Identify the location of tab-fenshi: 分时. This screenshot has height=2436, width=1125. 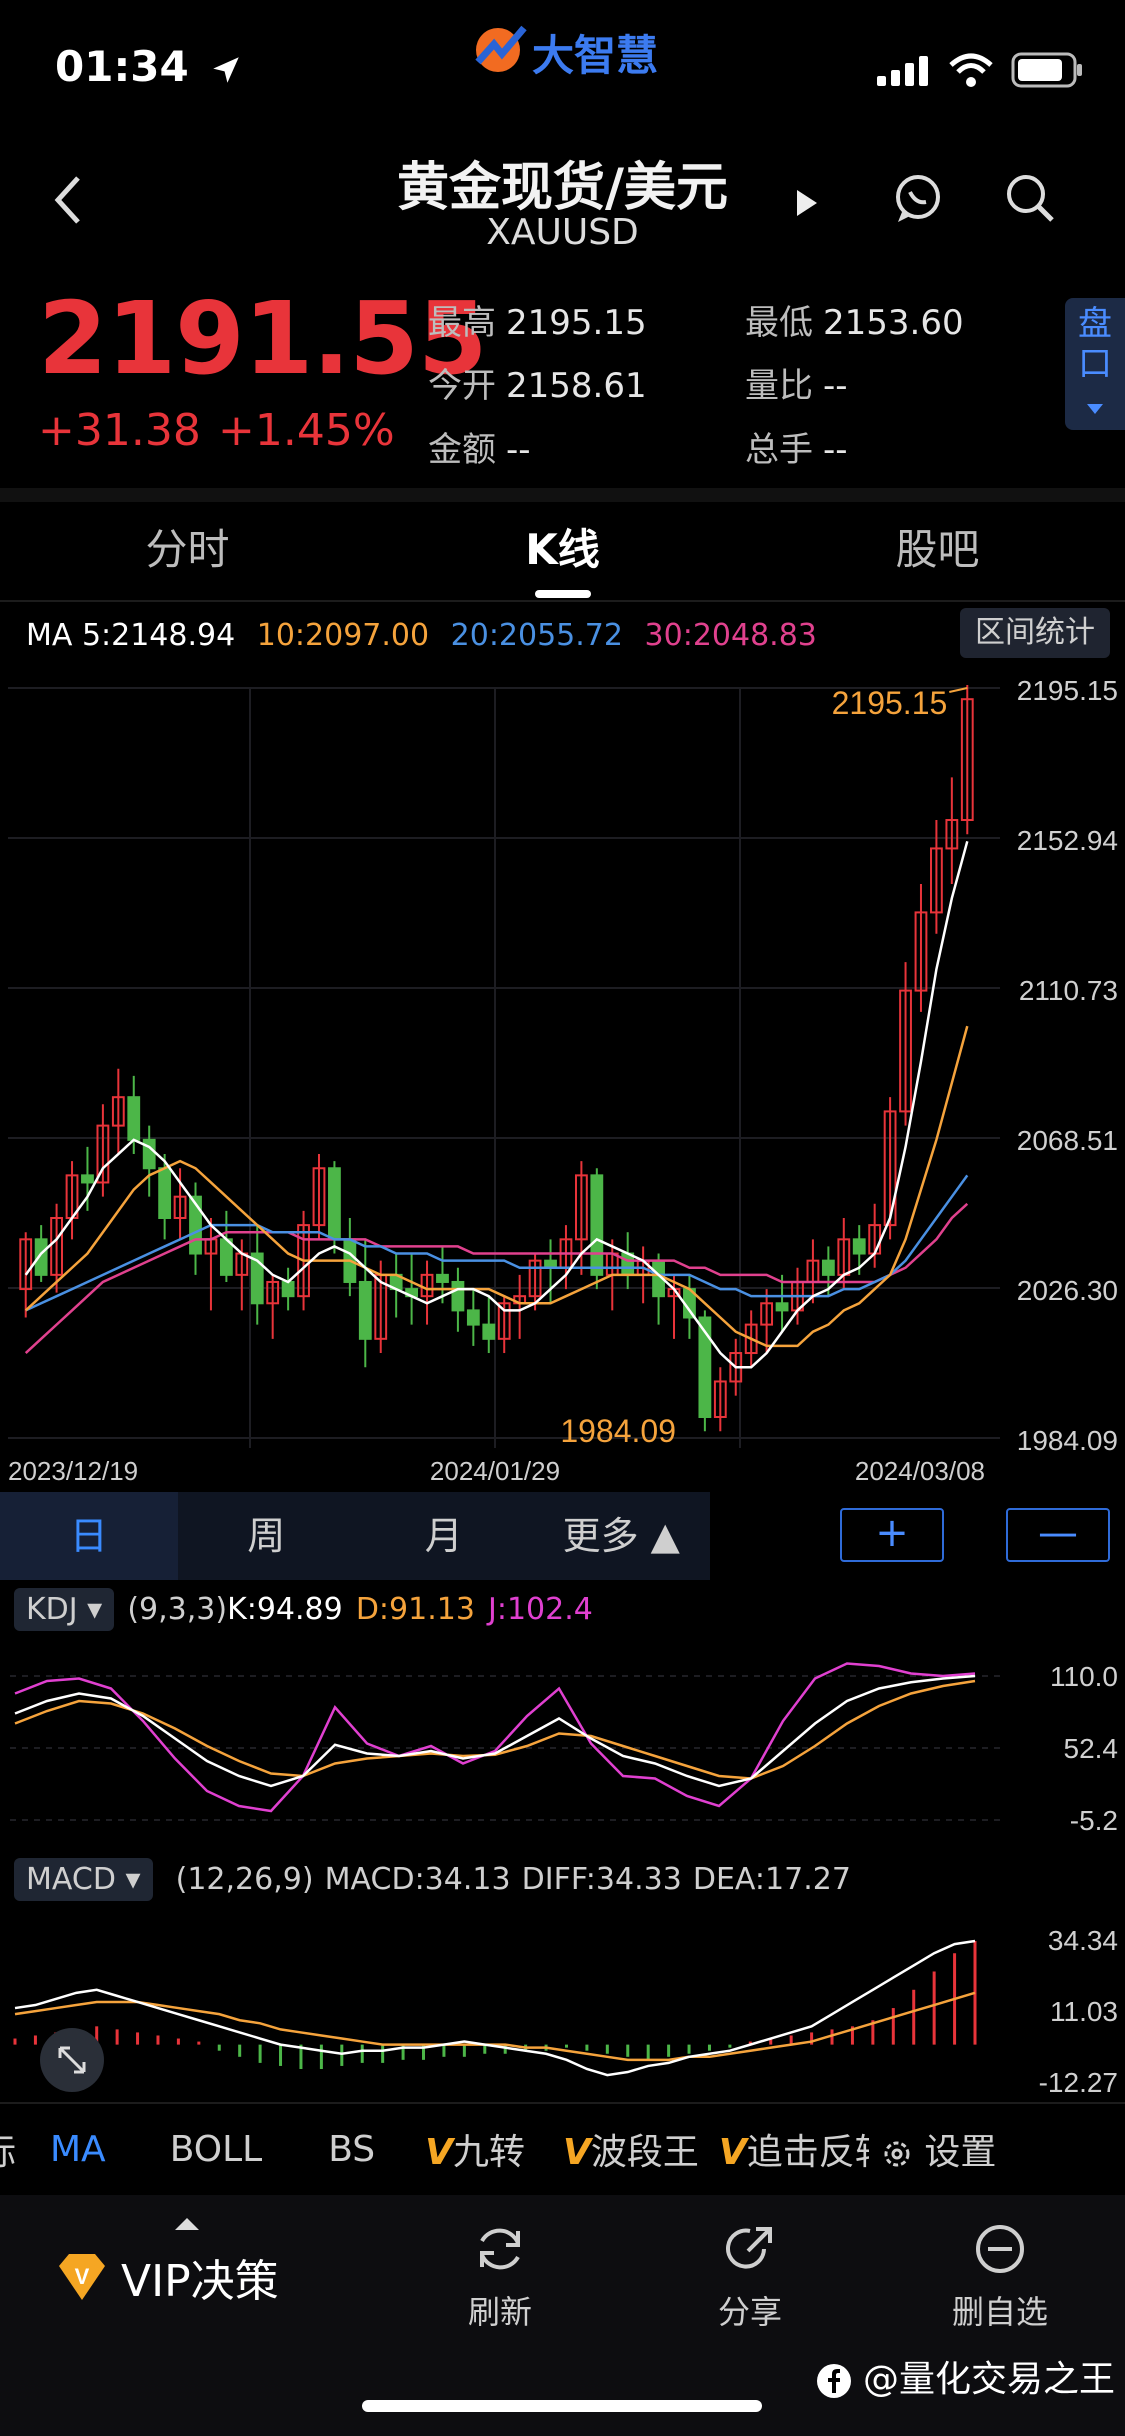
(187, 550).